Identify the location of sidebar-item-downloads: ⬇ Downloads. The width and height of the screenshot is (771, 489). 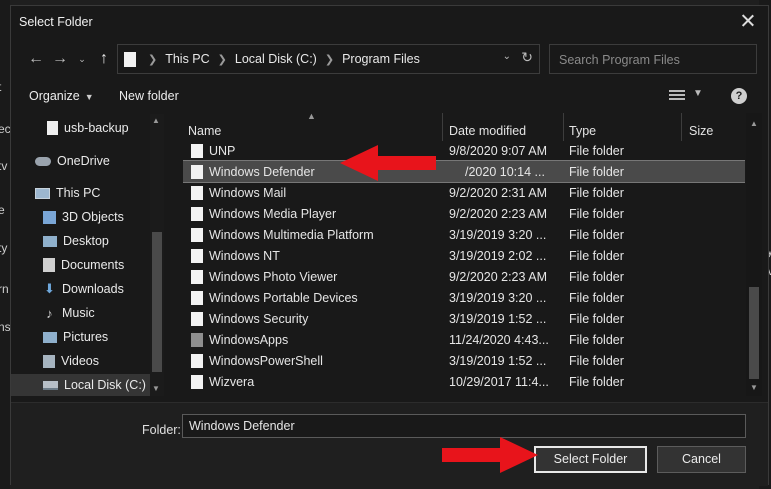
(81, 289).